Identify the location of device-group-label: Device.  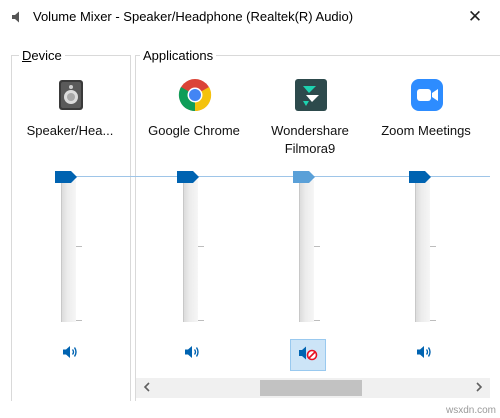
(42, 56).